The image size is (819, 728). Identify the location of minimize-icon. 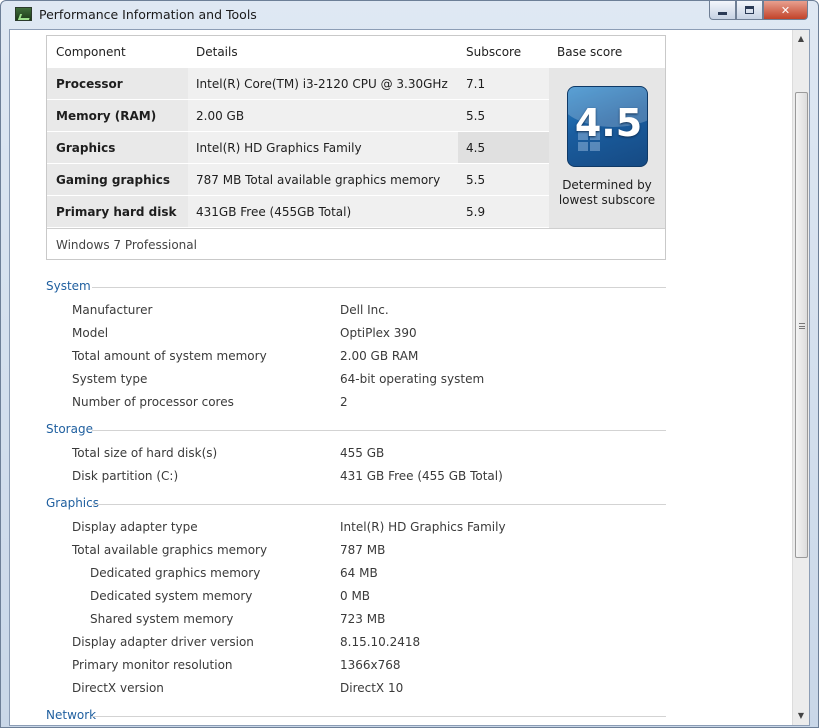
(722, 13).